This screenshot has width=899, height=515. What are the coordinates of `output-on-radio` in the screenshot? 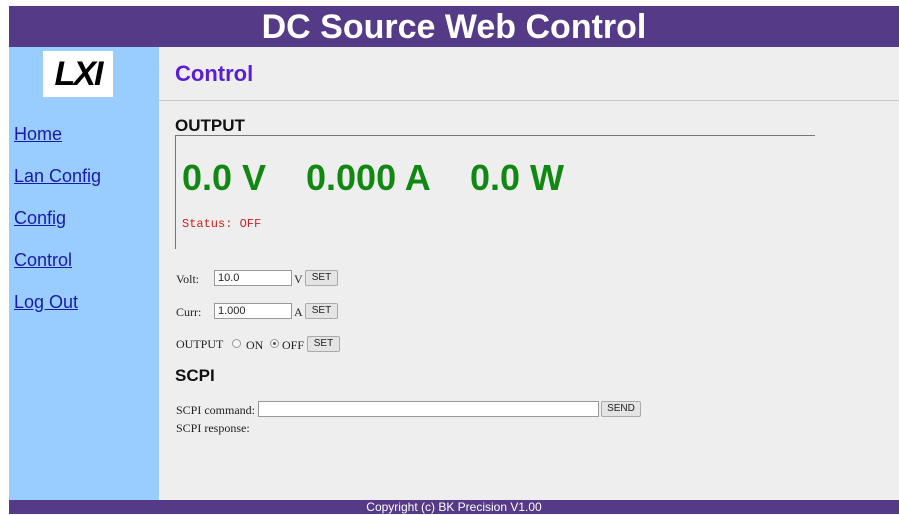 It's located at (236, 343).